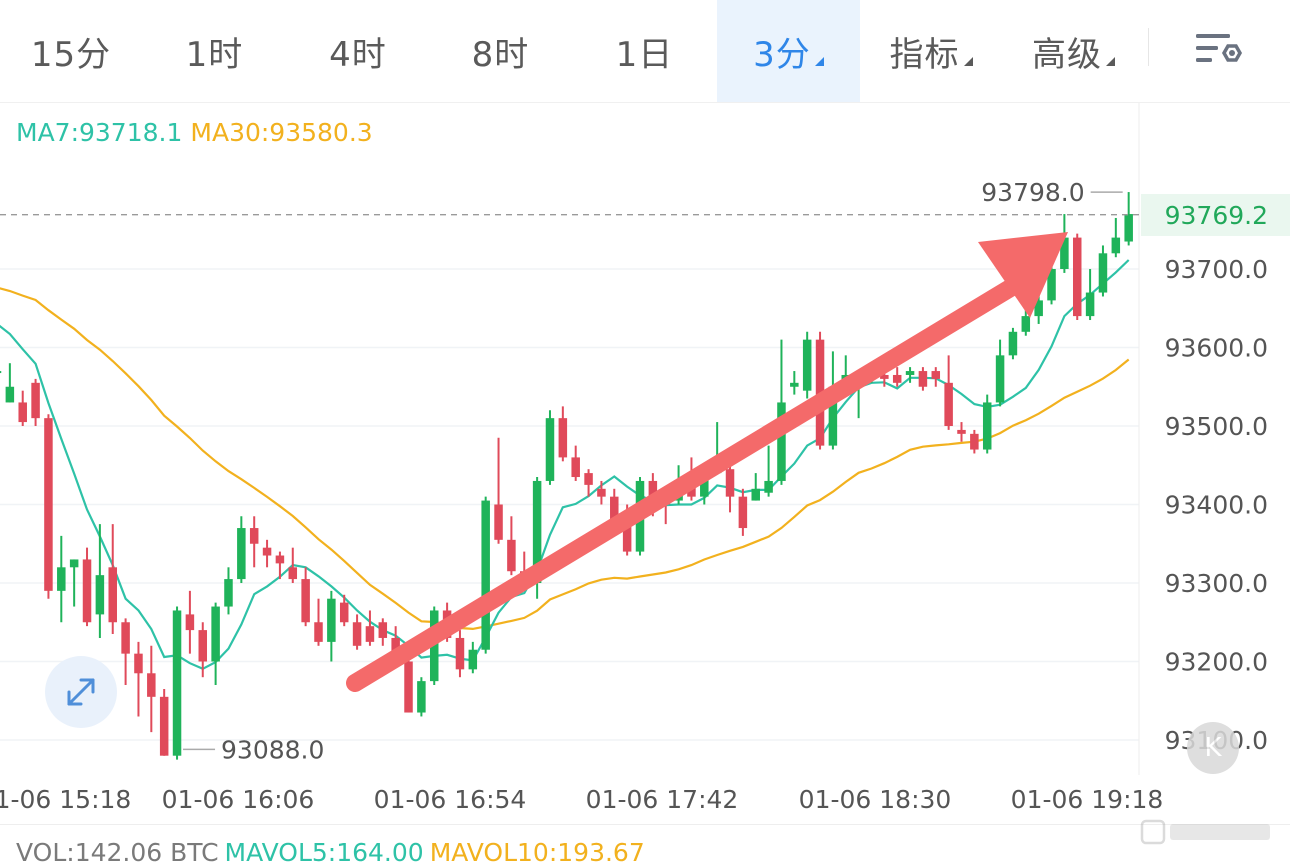  Describe the element at coordinates (1216, 269) in the screenshot. I see `price-tick-label: 93700.0` at that location.